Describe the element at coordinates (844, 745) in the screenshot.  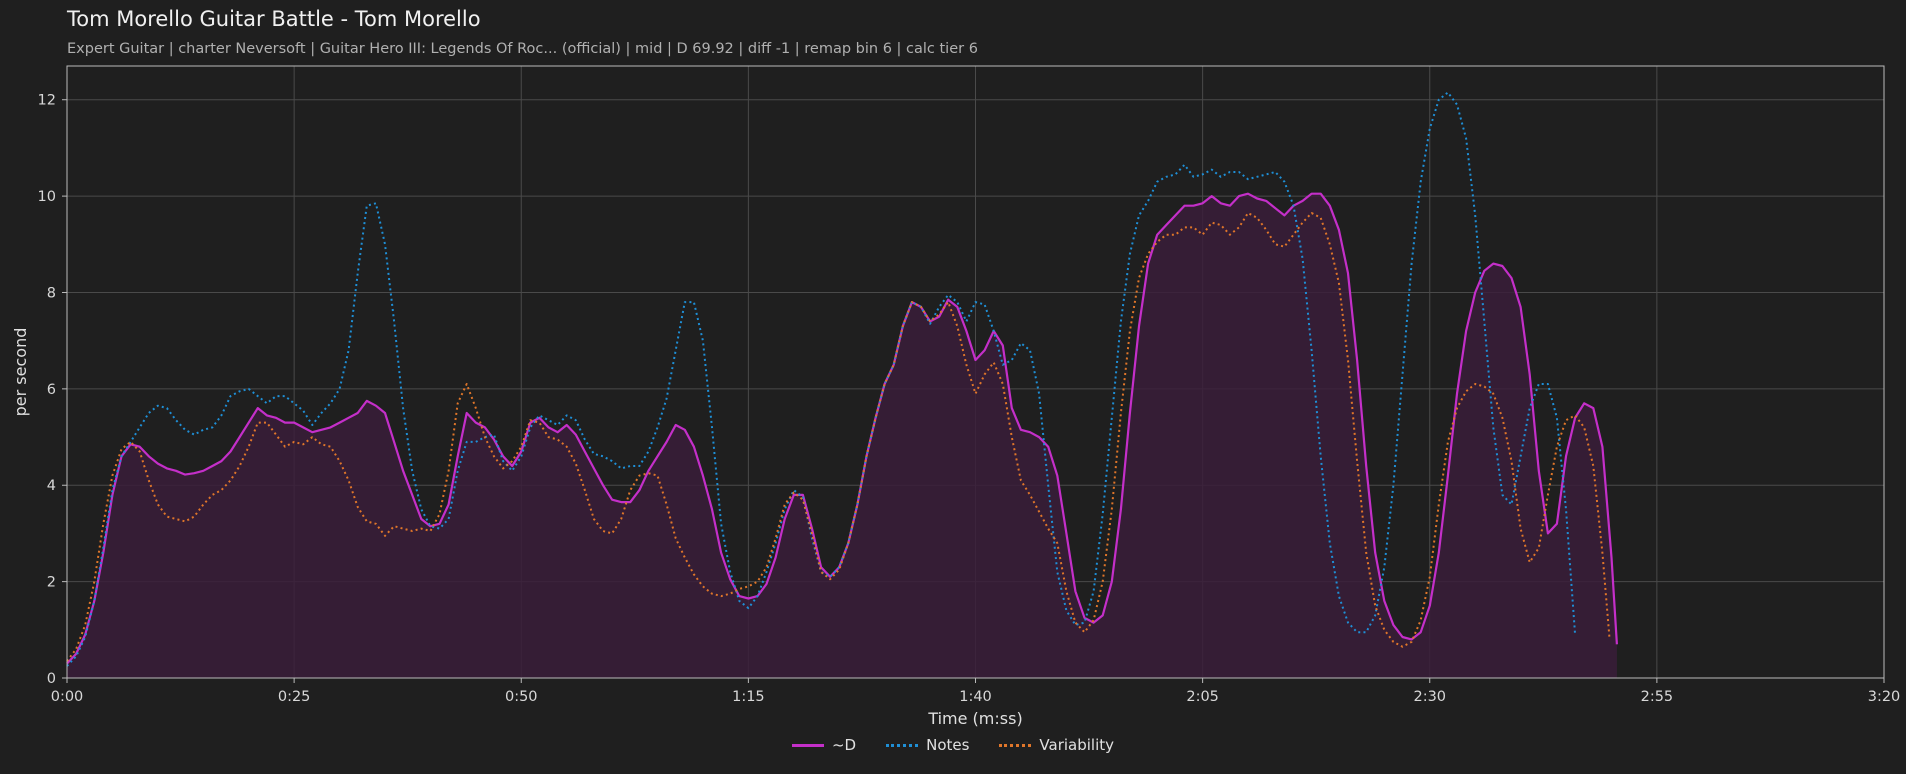
I see `legend-label-d: ~D` at that location.